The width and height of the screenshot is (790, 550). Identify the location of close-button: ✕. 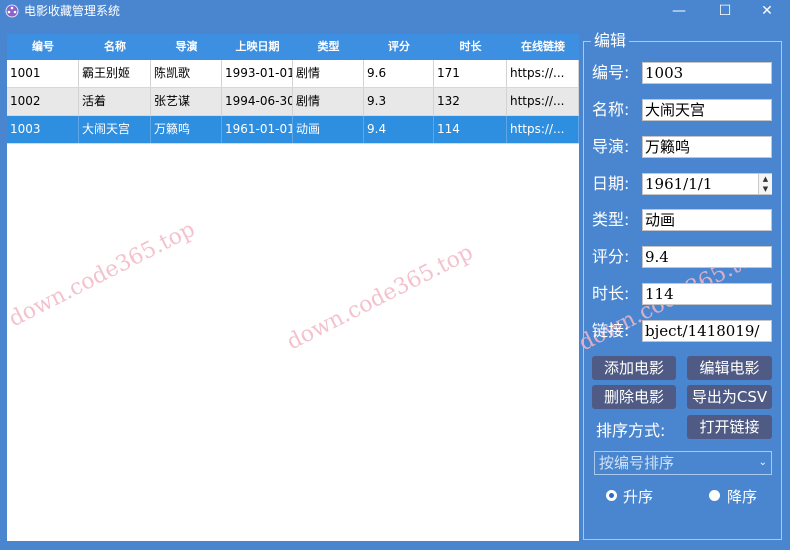
(767, 11).